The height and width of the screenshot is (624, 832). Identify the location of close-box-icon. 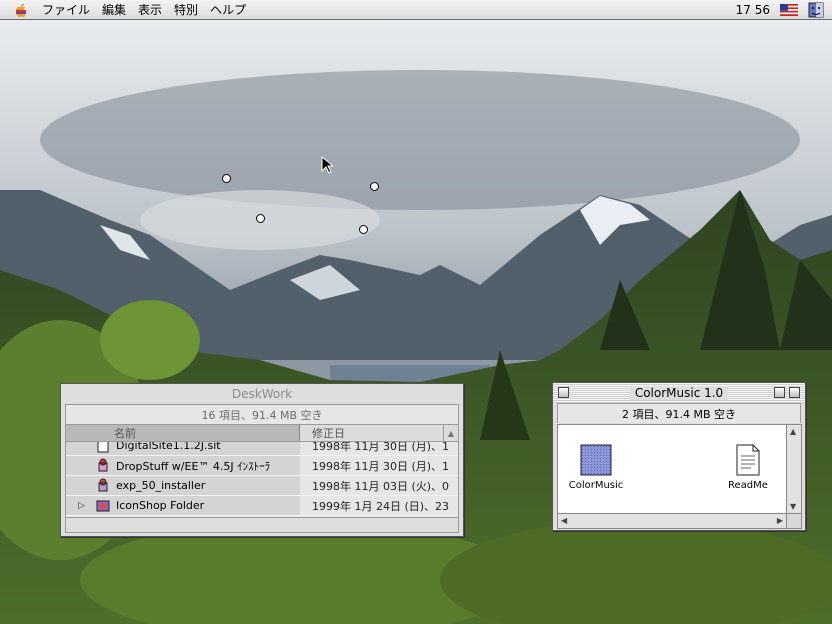
(563, 392).